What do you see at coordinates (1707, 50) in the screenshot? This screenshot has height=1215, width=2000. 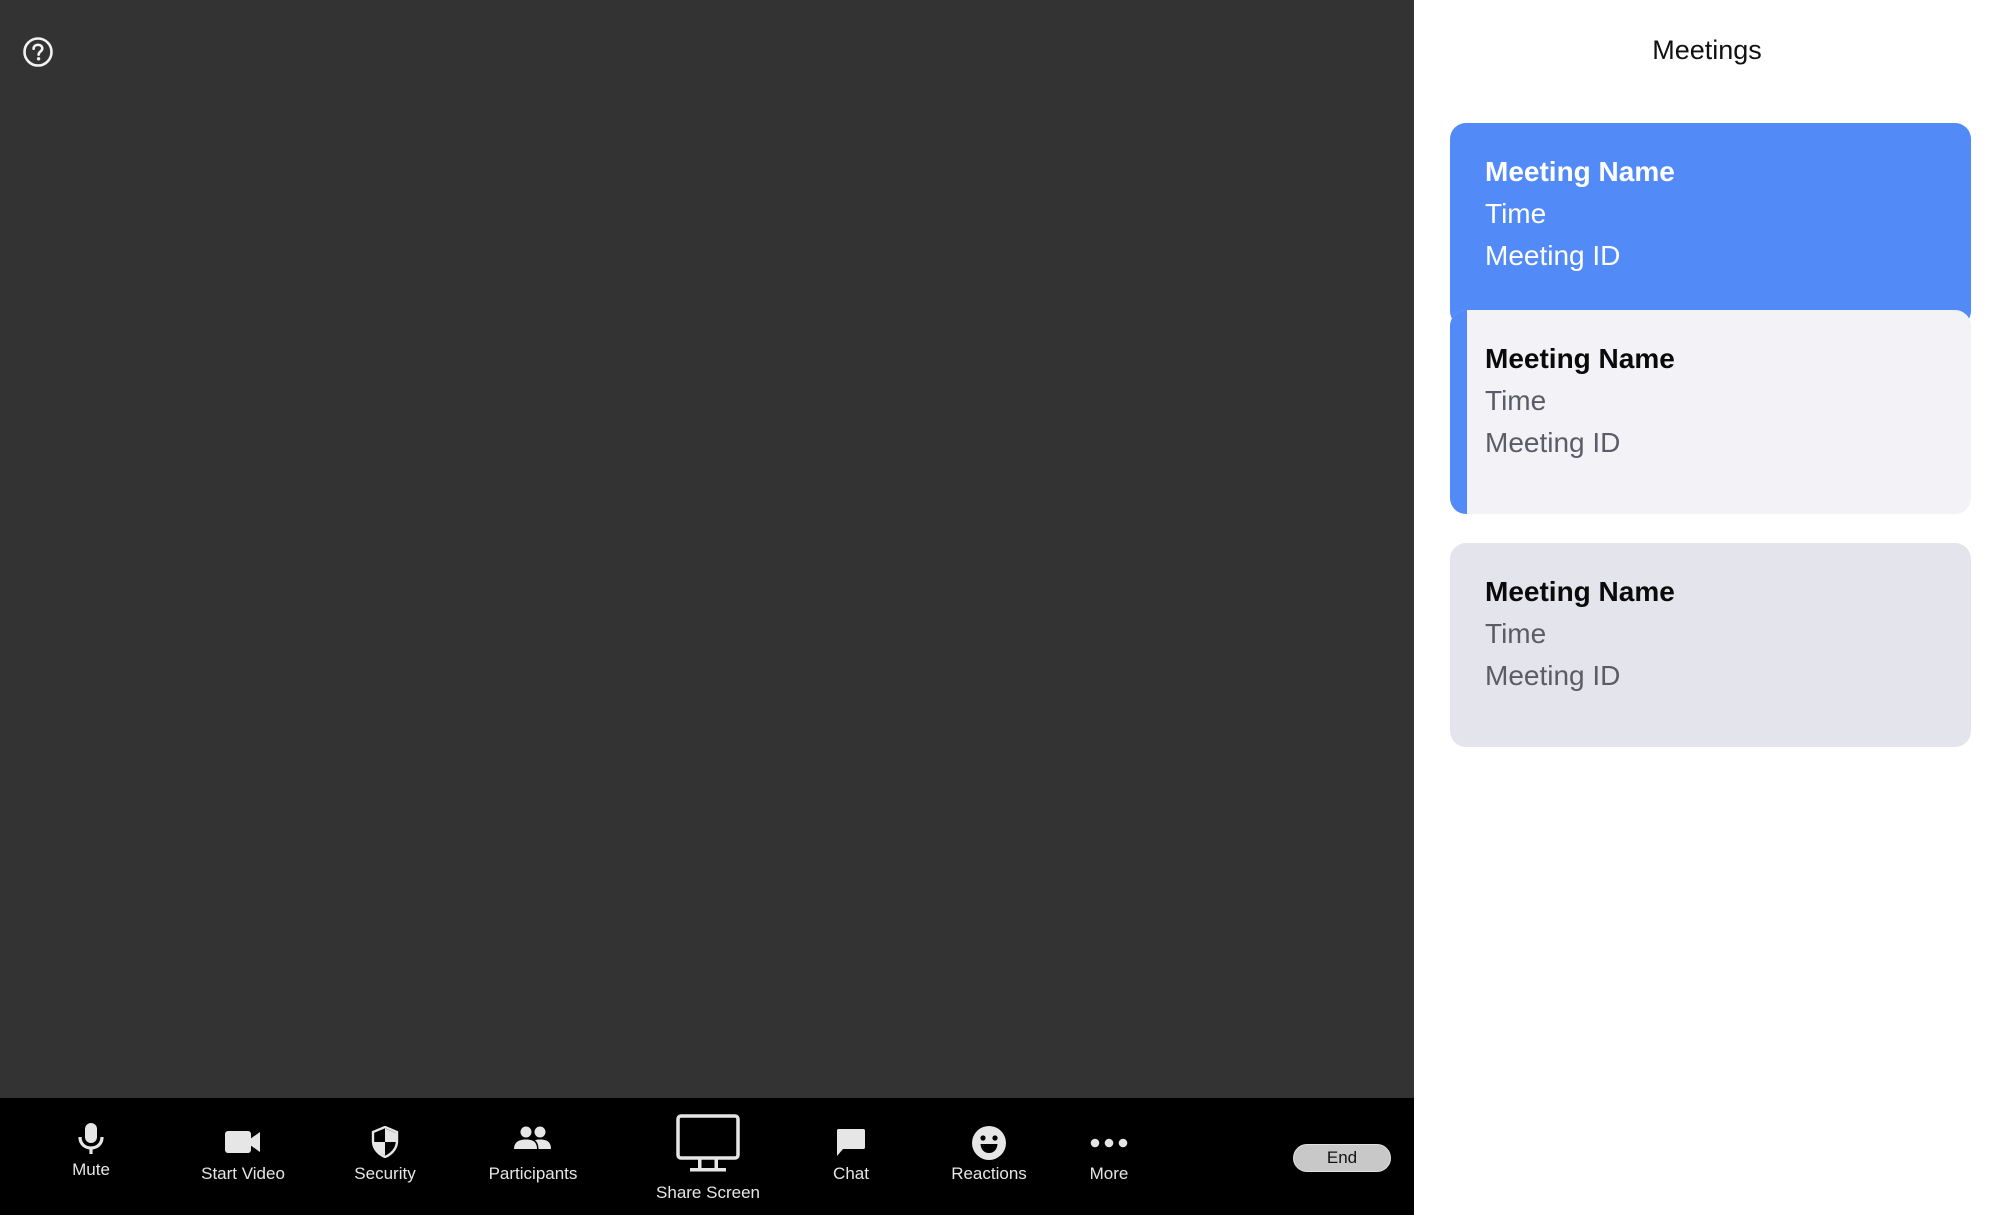 I see `panel-title: Meetings` at bounding box center [1707, 50].